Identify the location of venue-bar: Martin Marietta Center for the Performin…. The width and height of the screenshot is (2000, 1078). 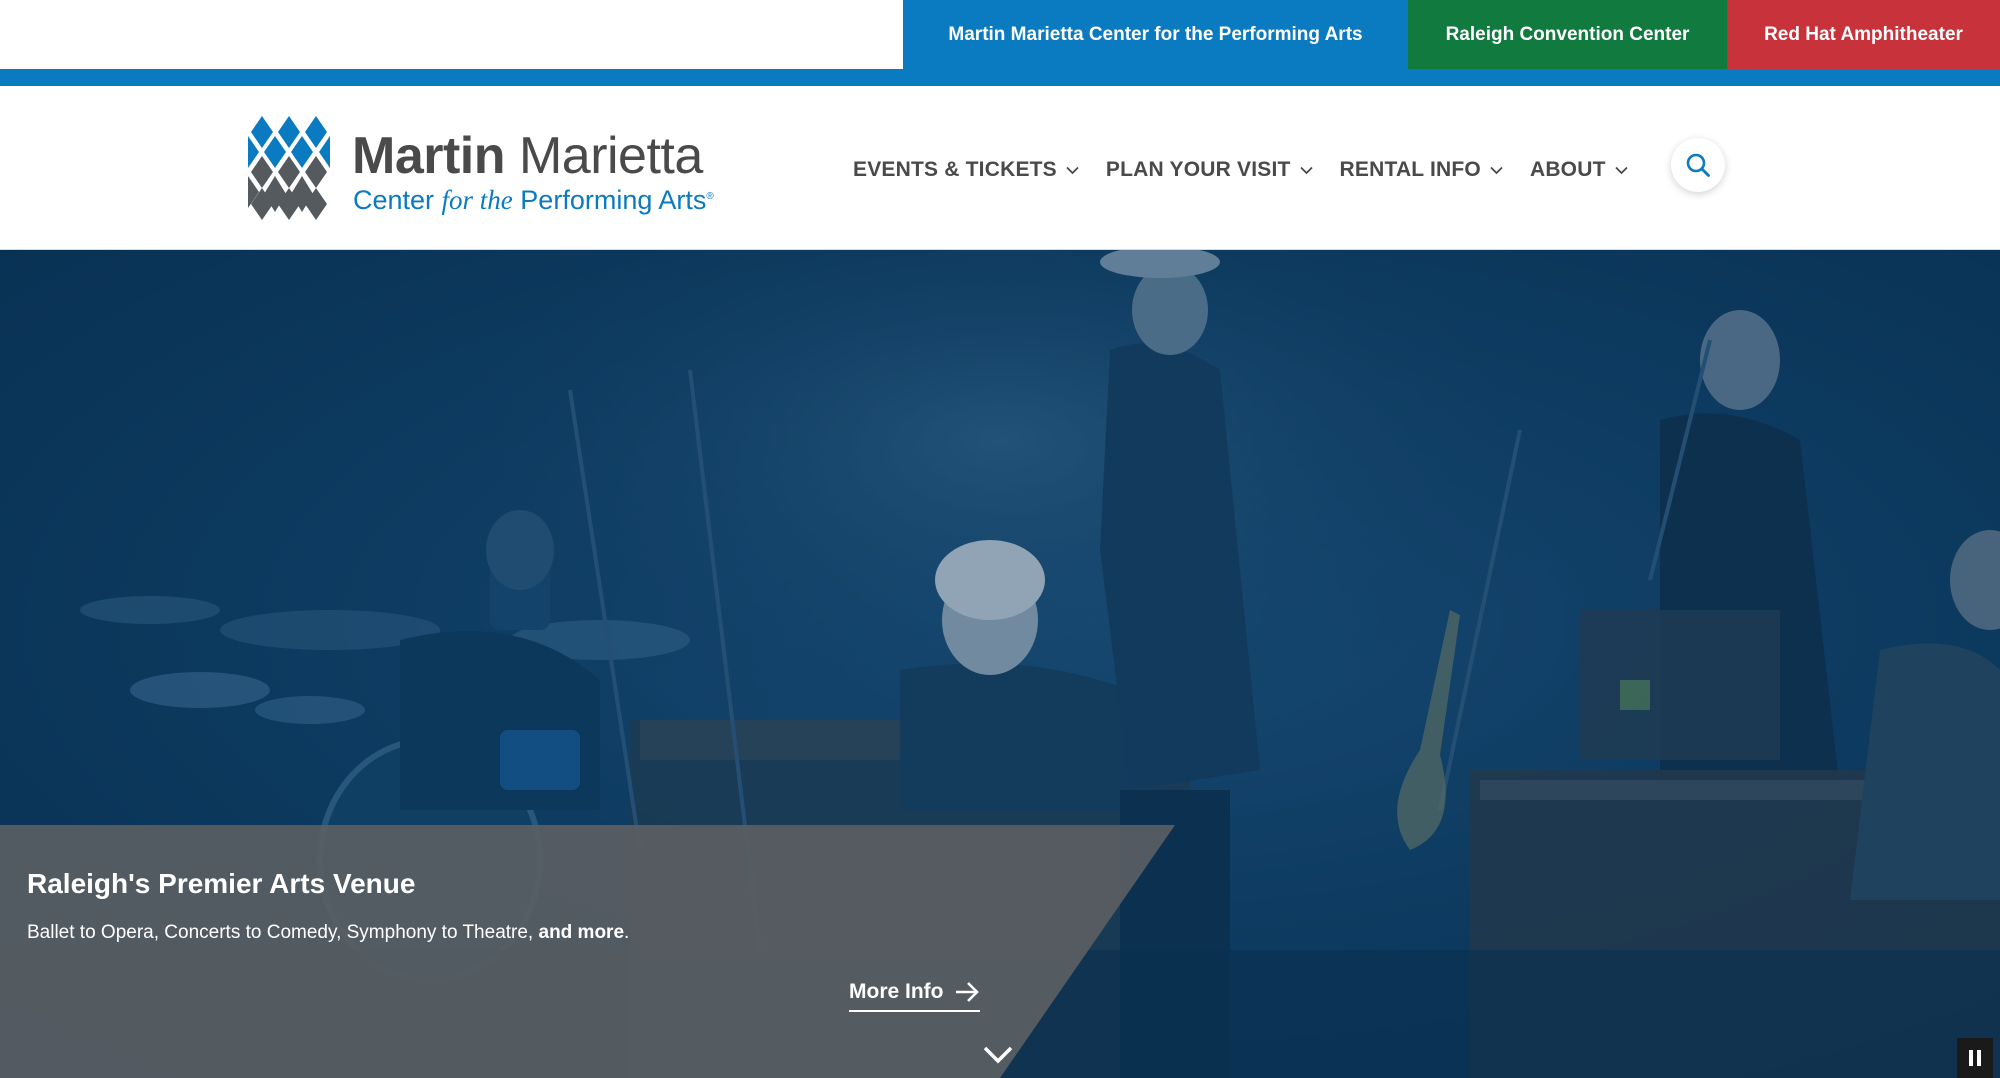
(1000, 34).